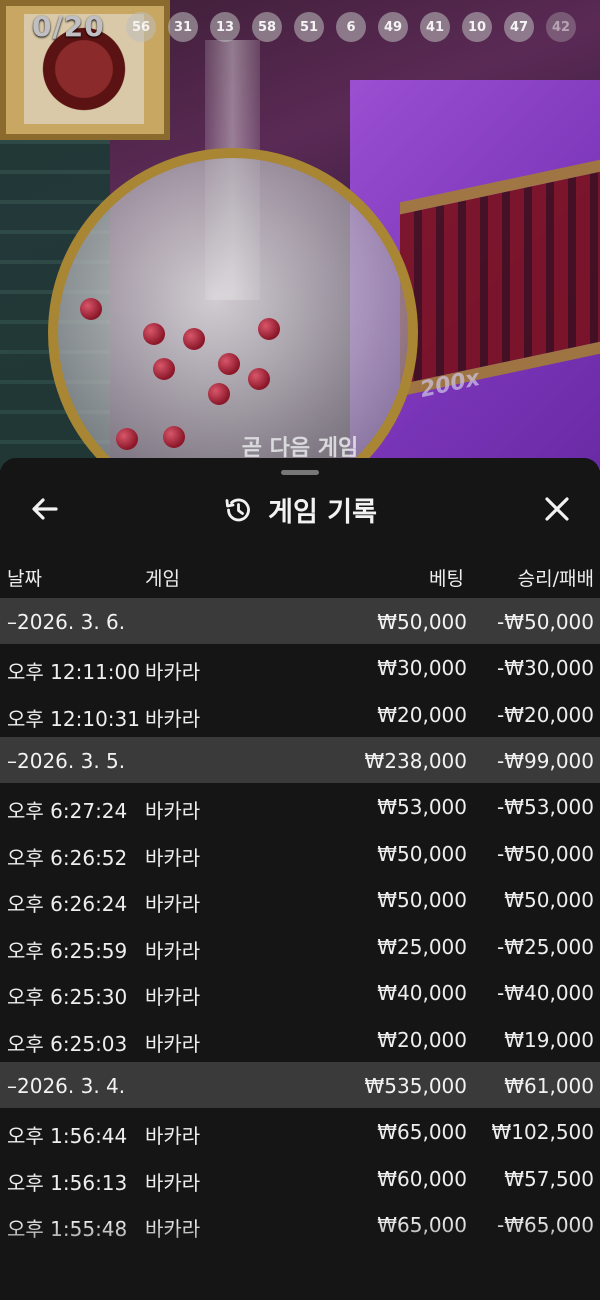  Describe the element at coordinates (422, 1178) in the screenshot. I see `row-bet: ₩60,000` at that location.